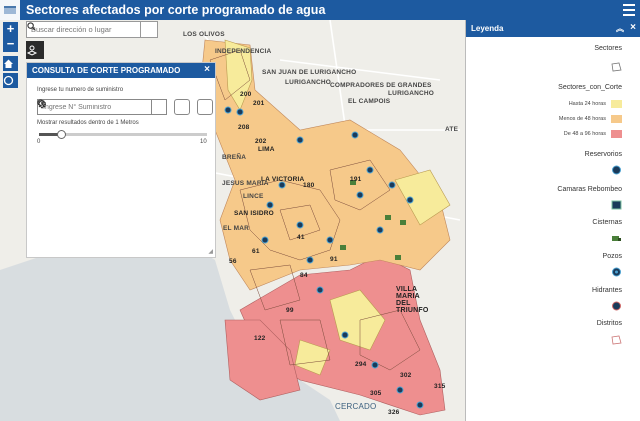 This screenshot has height=421, width=640. I want to click on sector-number: 326, so click(394, 412).